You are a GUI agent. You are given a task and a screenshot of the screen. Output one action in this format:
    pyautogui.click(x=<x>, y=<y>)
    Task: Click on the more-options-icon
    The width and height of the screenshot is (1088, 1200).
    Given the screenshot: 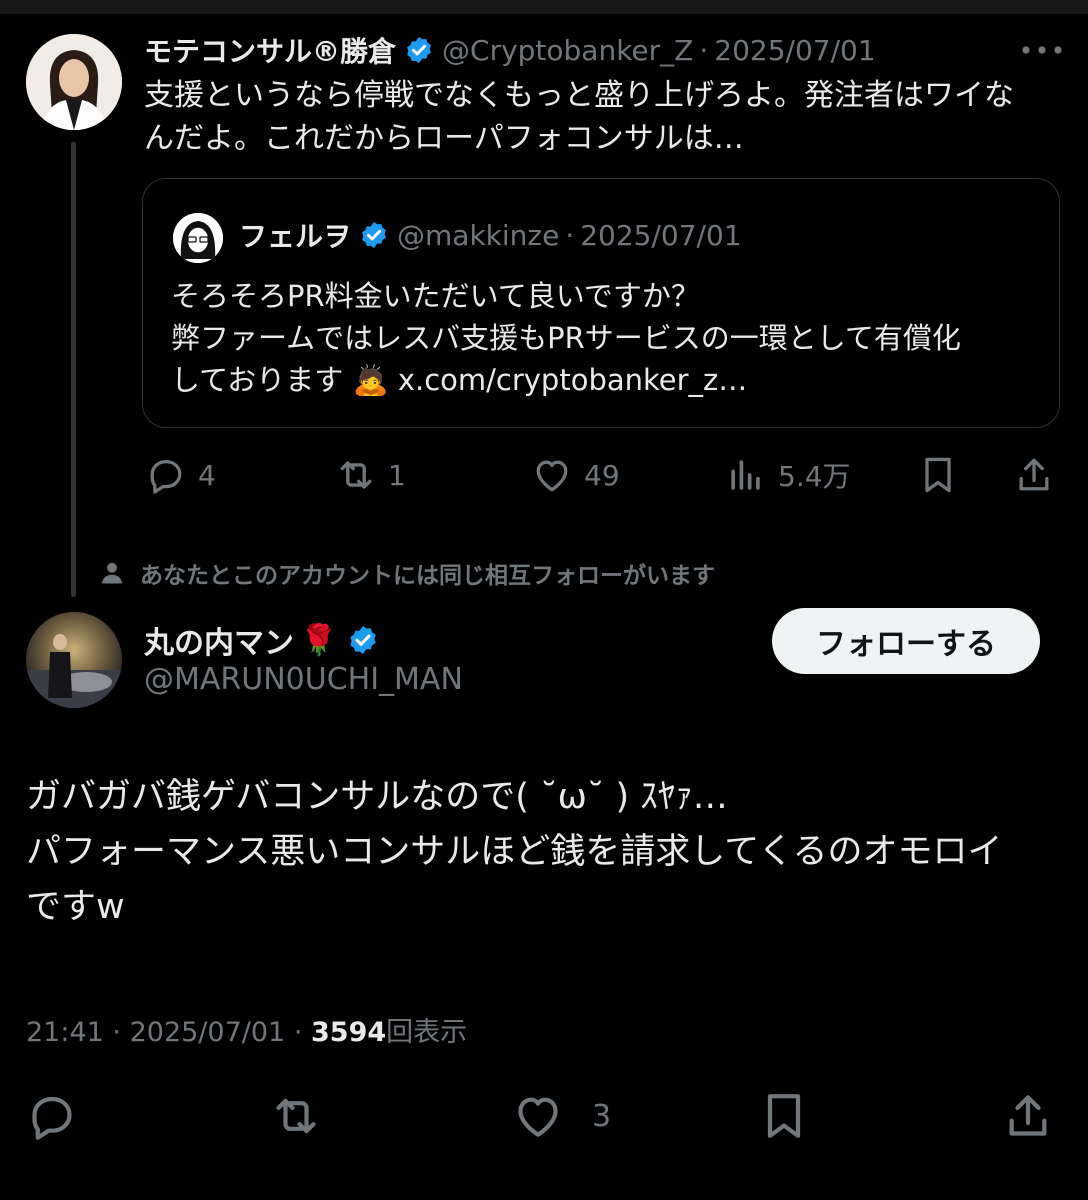 What is the action you would take?
    pyautogui.click(x=1042, y=50)
    